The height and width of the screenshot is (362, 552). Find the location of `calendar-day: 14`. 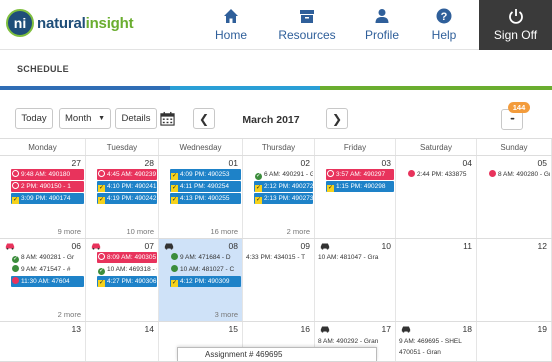

calendar-day: 14 is located at coordinates (122, 341).